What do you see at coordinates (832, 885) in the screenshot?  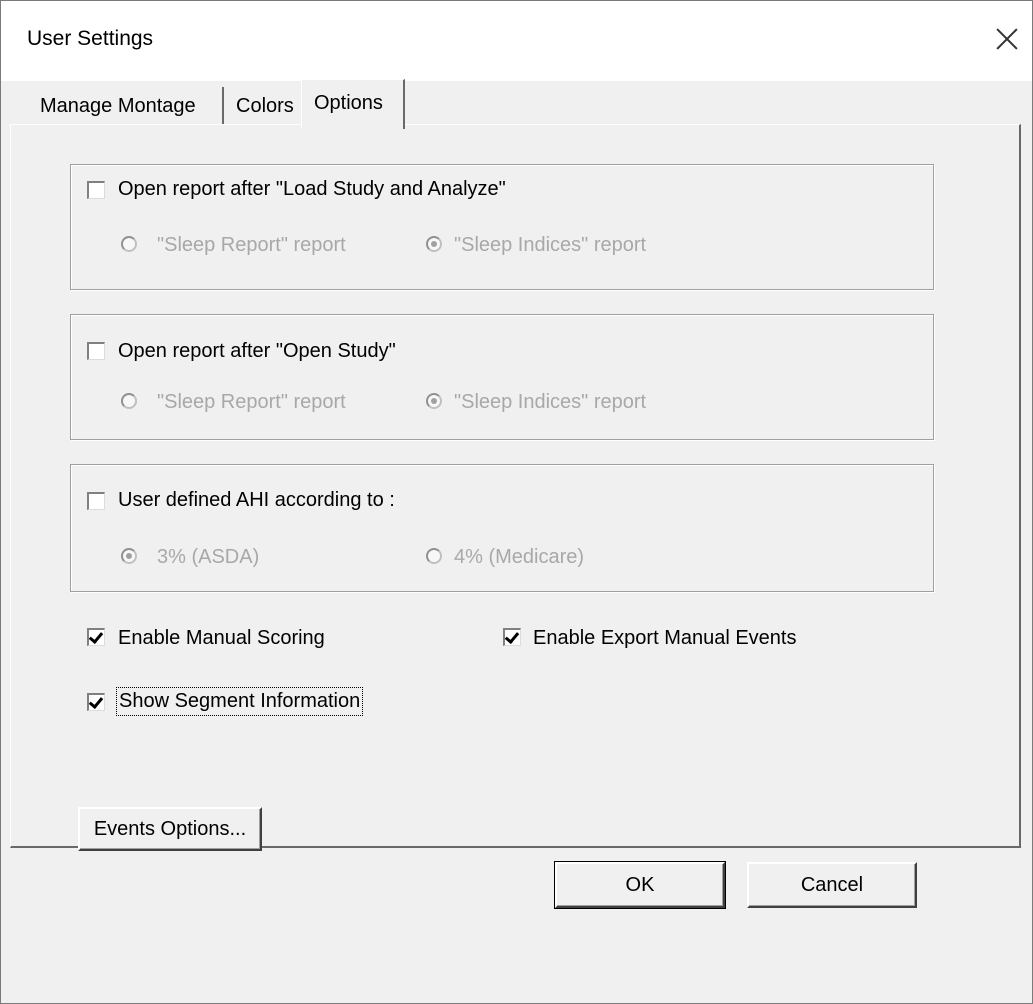 I see `cancel-button: Cancel` at bounding box center [832, 885].